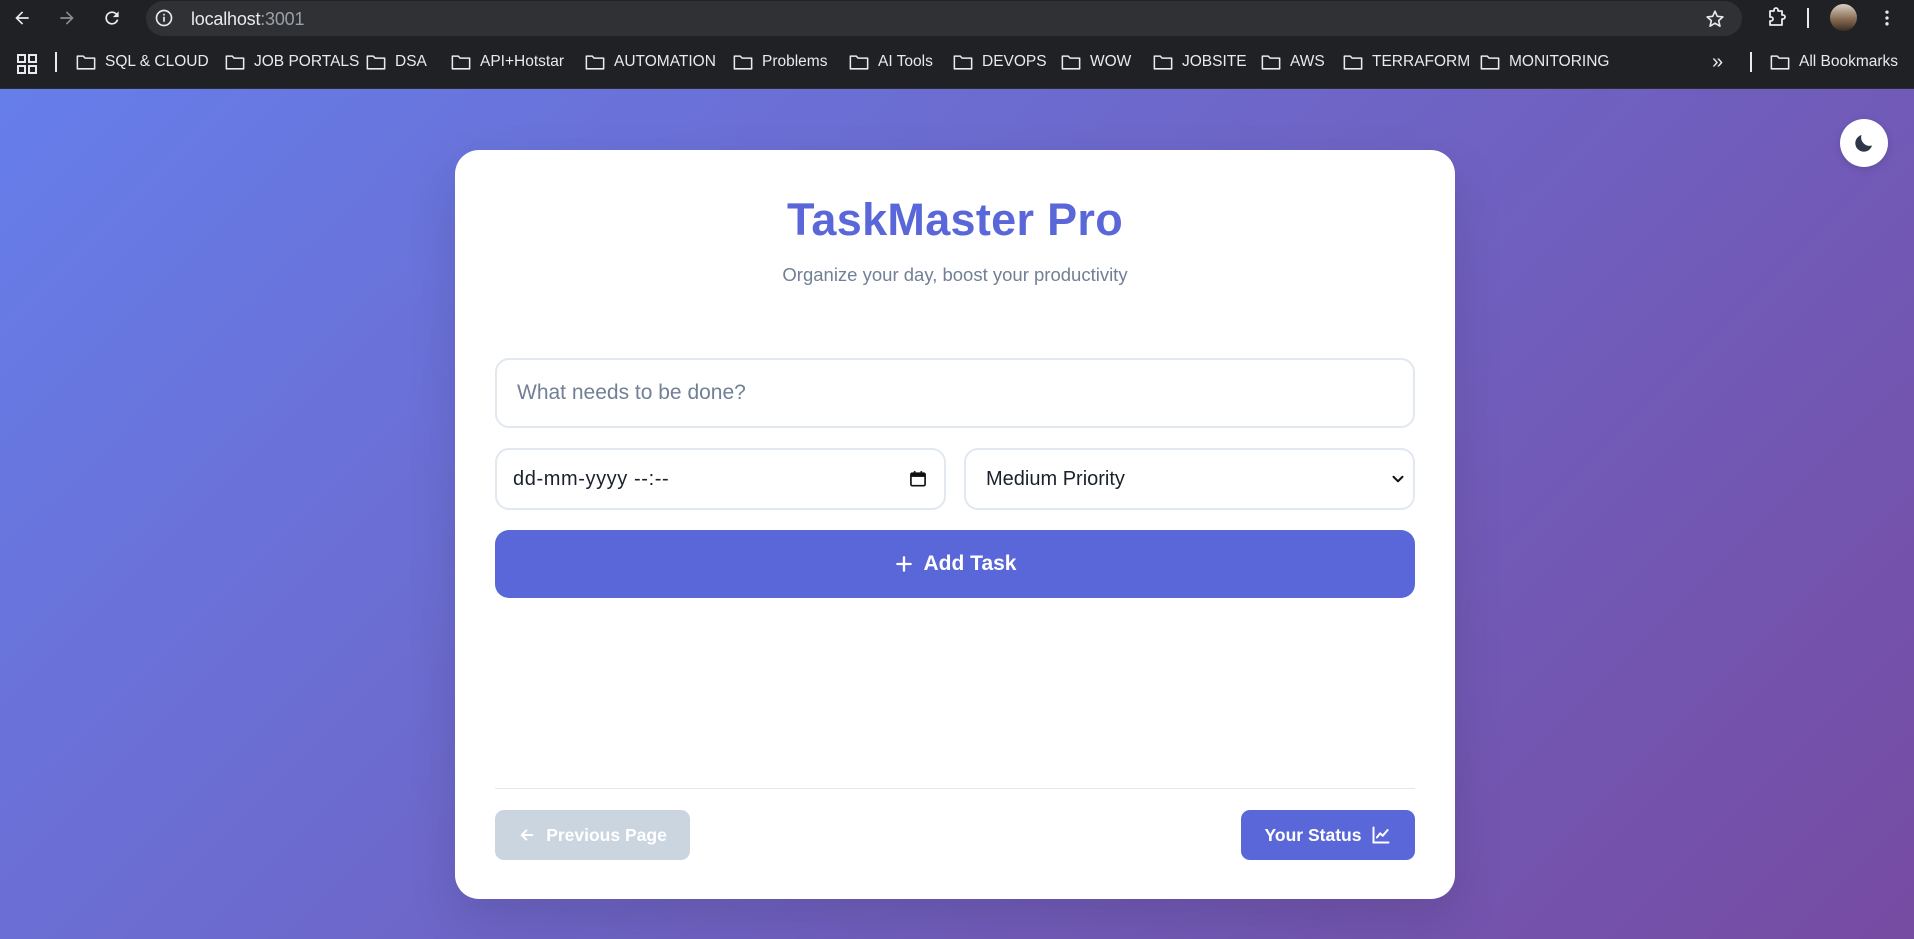 The image size is (1914, 939). I want to click on your-status-button: Your Status, so click(1328, 835).